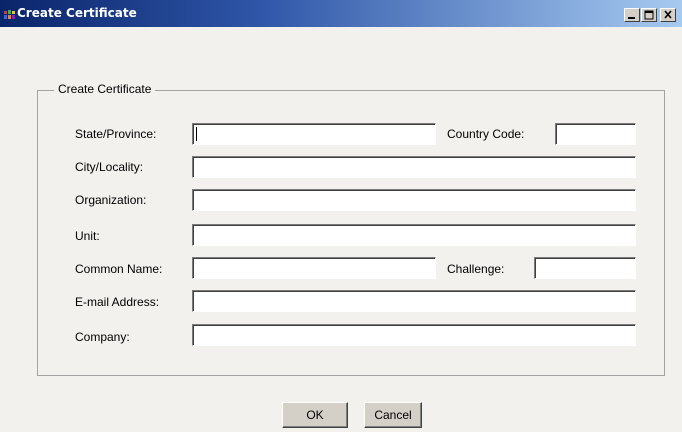 Image resolution: width=682 pixels, height=432 pixels. I want to click on country-code-field, so click(595, 134).